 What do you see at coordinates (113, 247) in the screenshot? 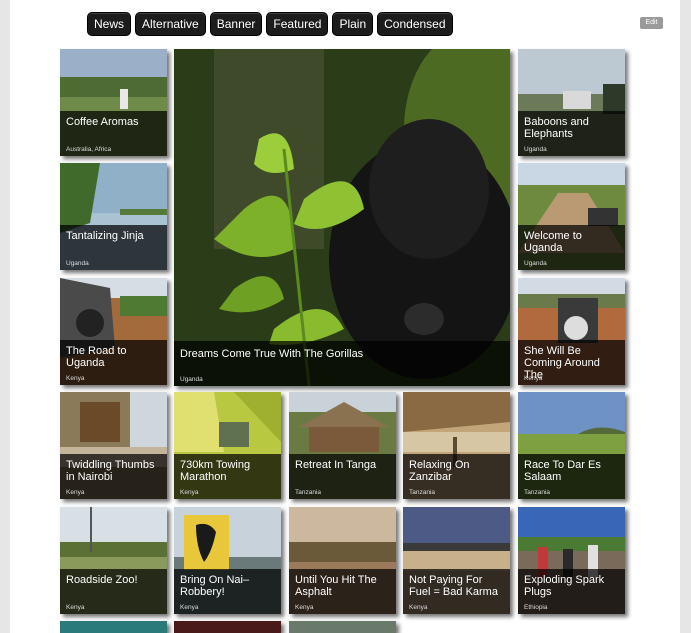
I see `post-caption: Tantalizing Jinja Uganda` at bounding box center [113, 247].